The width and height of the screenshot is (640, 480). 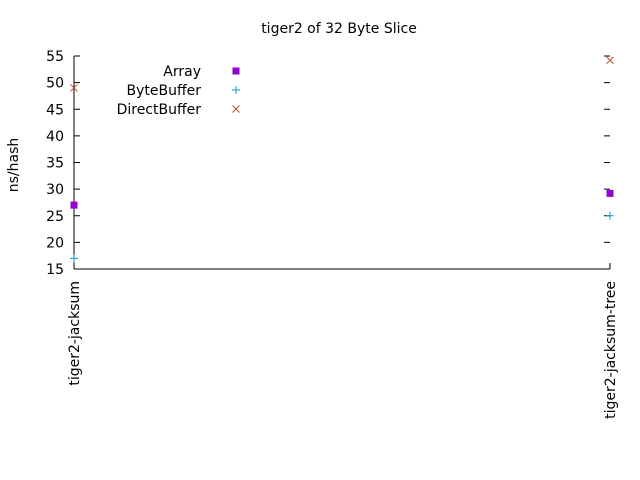 What do you see at coordinates (55, 137) in the screenshot?
I see `y-tick-label: 40` at bounding box center [55, 137].